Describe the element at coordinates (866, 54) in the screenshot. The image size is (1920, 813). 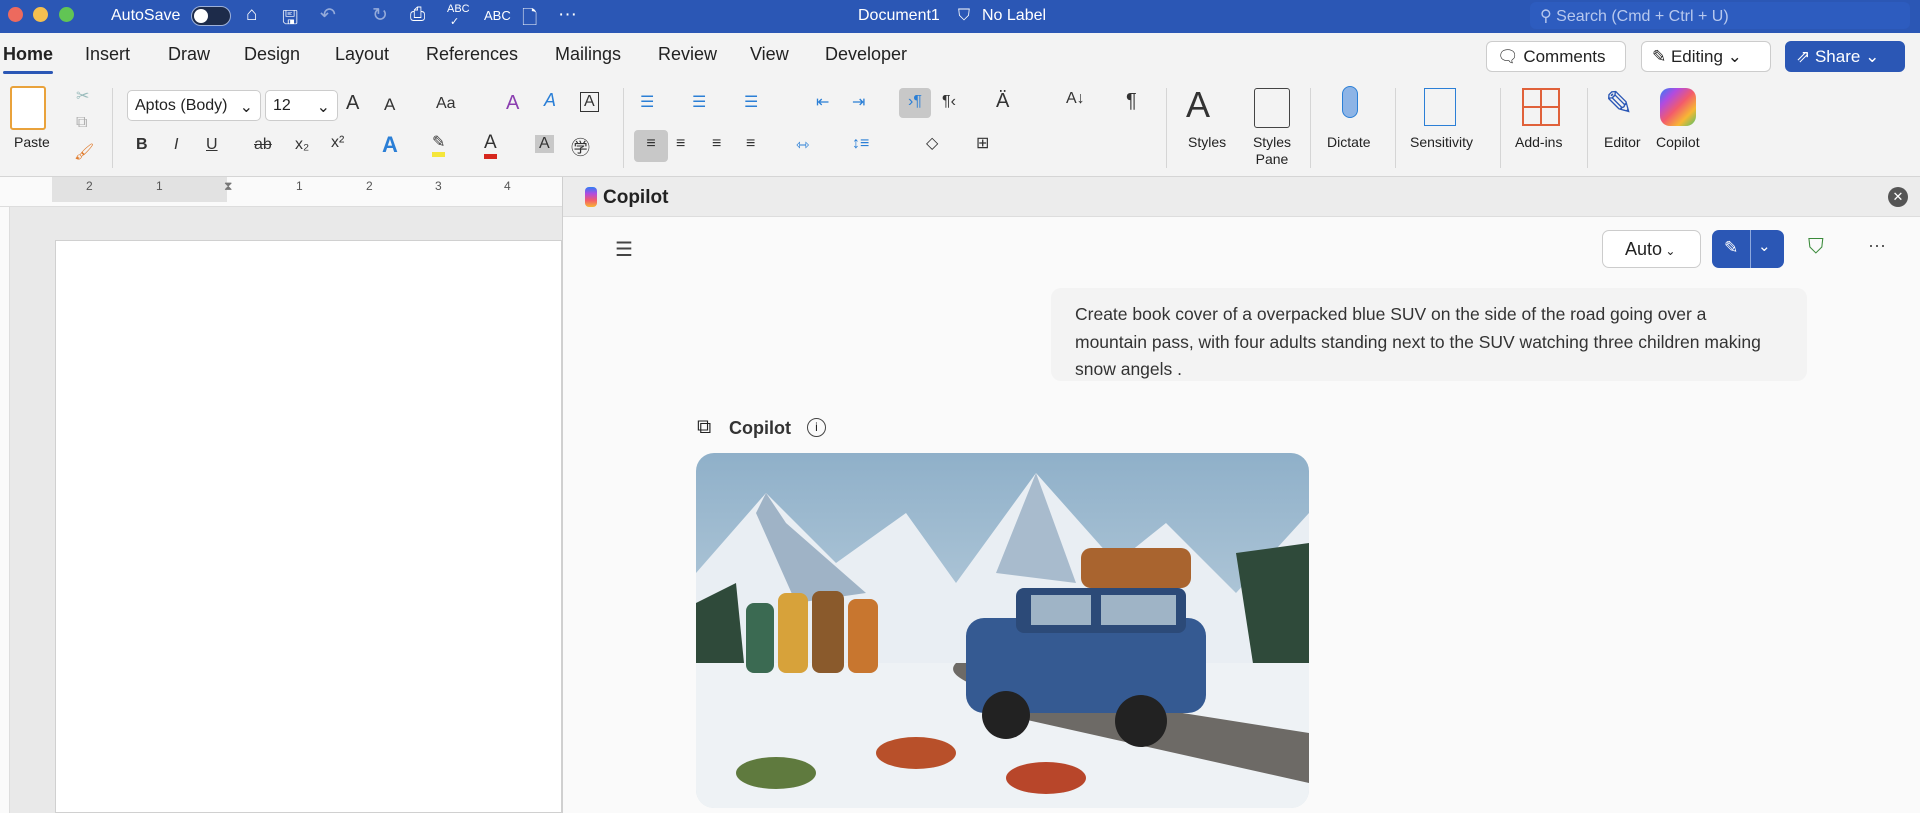
I see `tab-developer: Developer` at that location.